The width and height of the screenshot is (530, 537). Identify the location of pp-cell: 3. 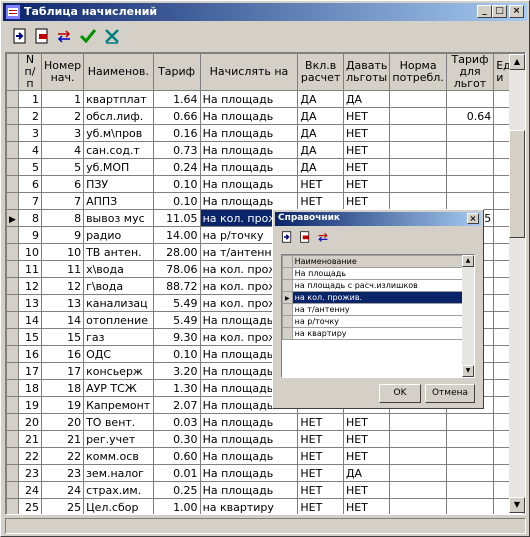
(30, 133).